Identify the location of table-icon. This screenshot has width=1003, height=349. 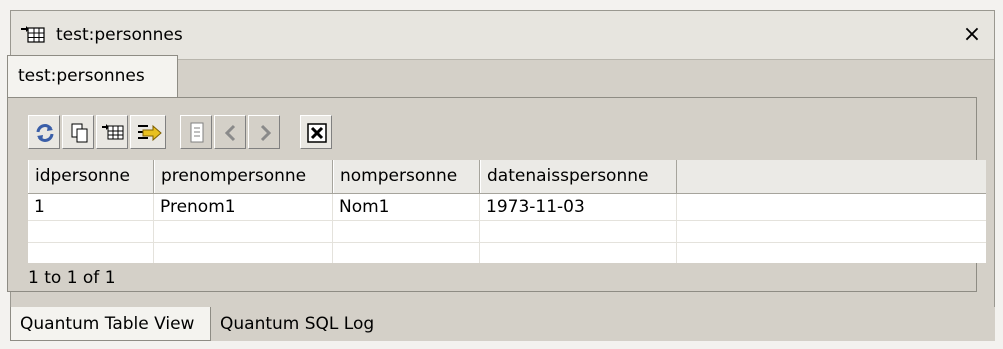
(33, 34).